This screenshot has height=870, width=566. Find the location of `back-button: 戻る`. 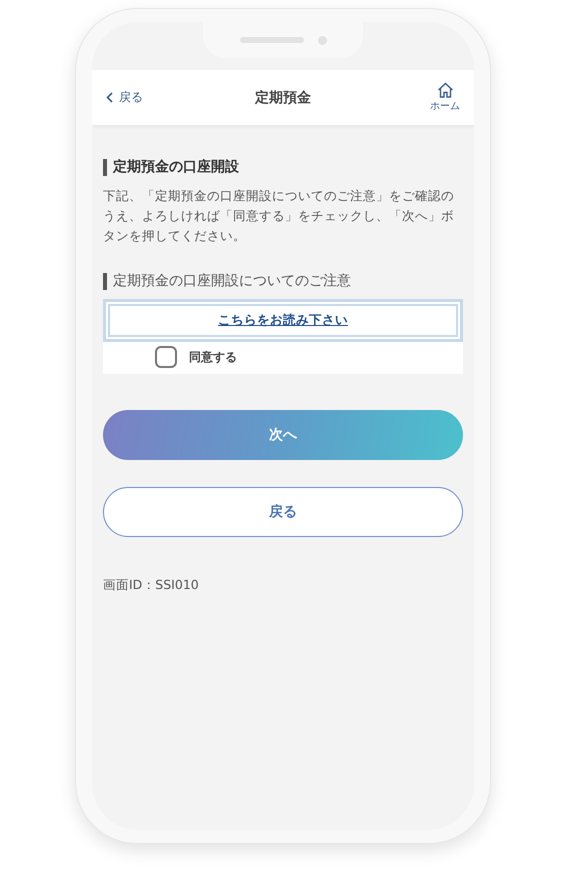

back-button: 戻る is located at coordinates (283, 512).